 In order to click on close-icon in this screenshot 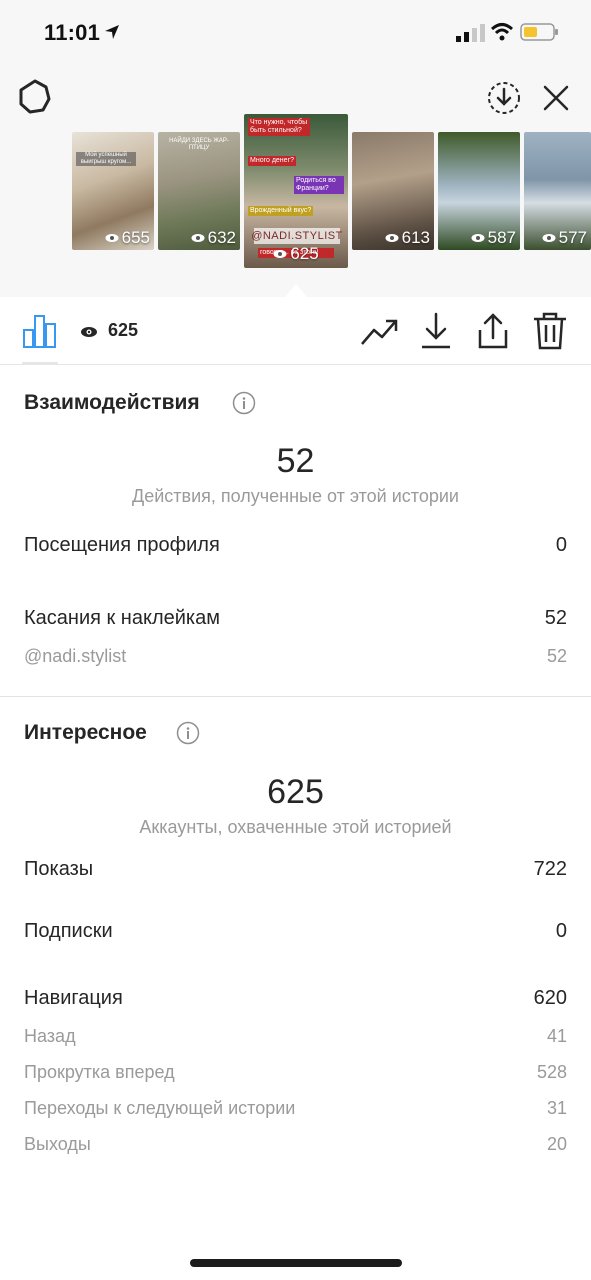, I will do `click(556, 98)`.